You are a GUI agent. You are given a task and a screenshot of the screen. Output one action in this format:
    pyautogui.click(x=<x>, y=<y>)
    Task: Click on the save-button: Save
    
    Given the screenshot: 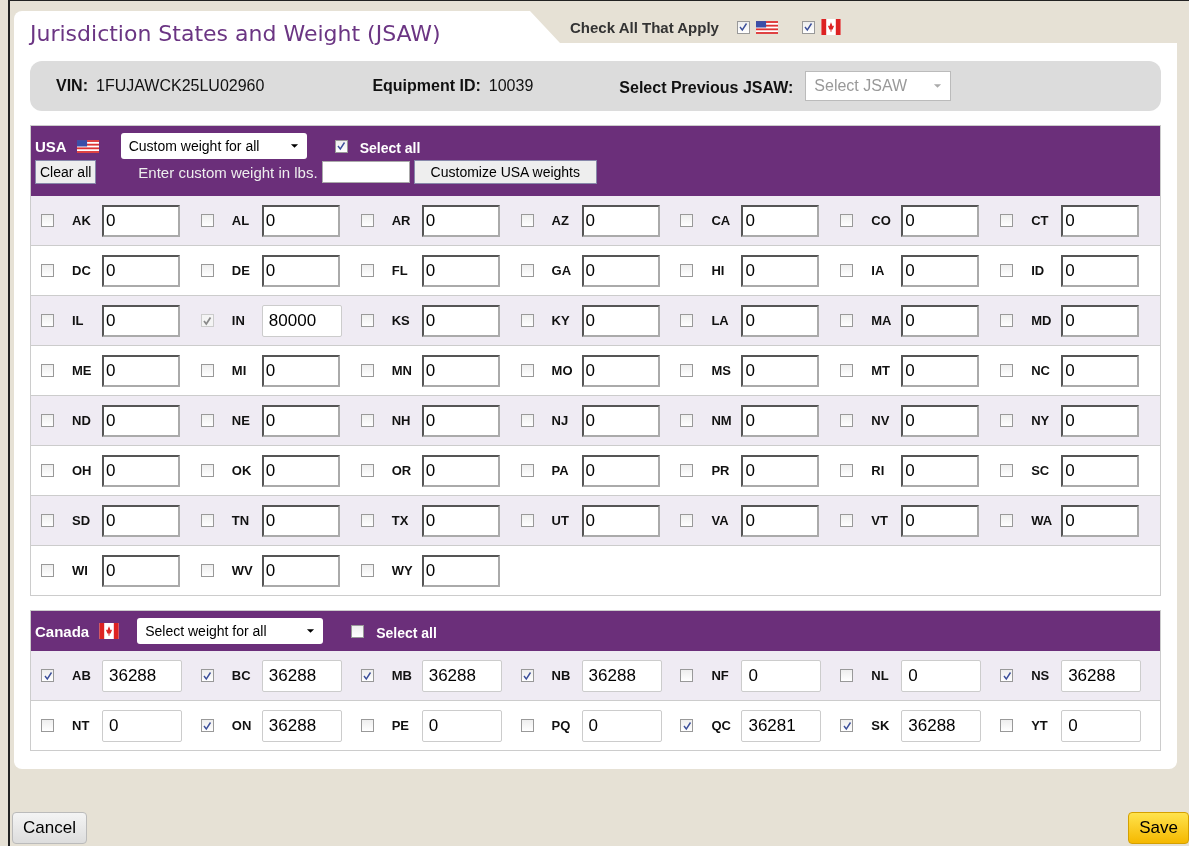 What is the action you would take?
    pyautogui.click(x=1158, y=828)
    